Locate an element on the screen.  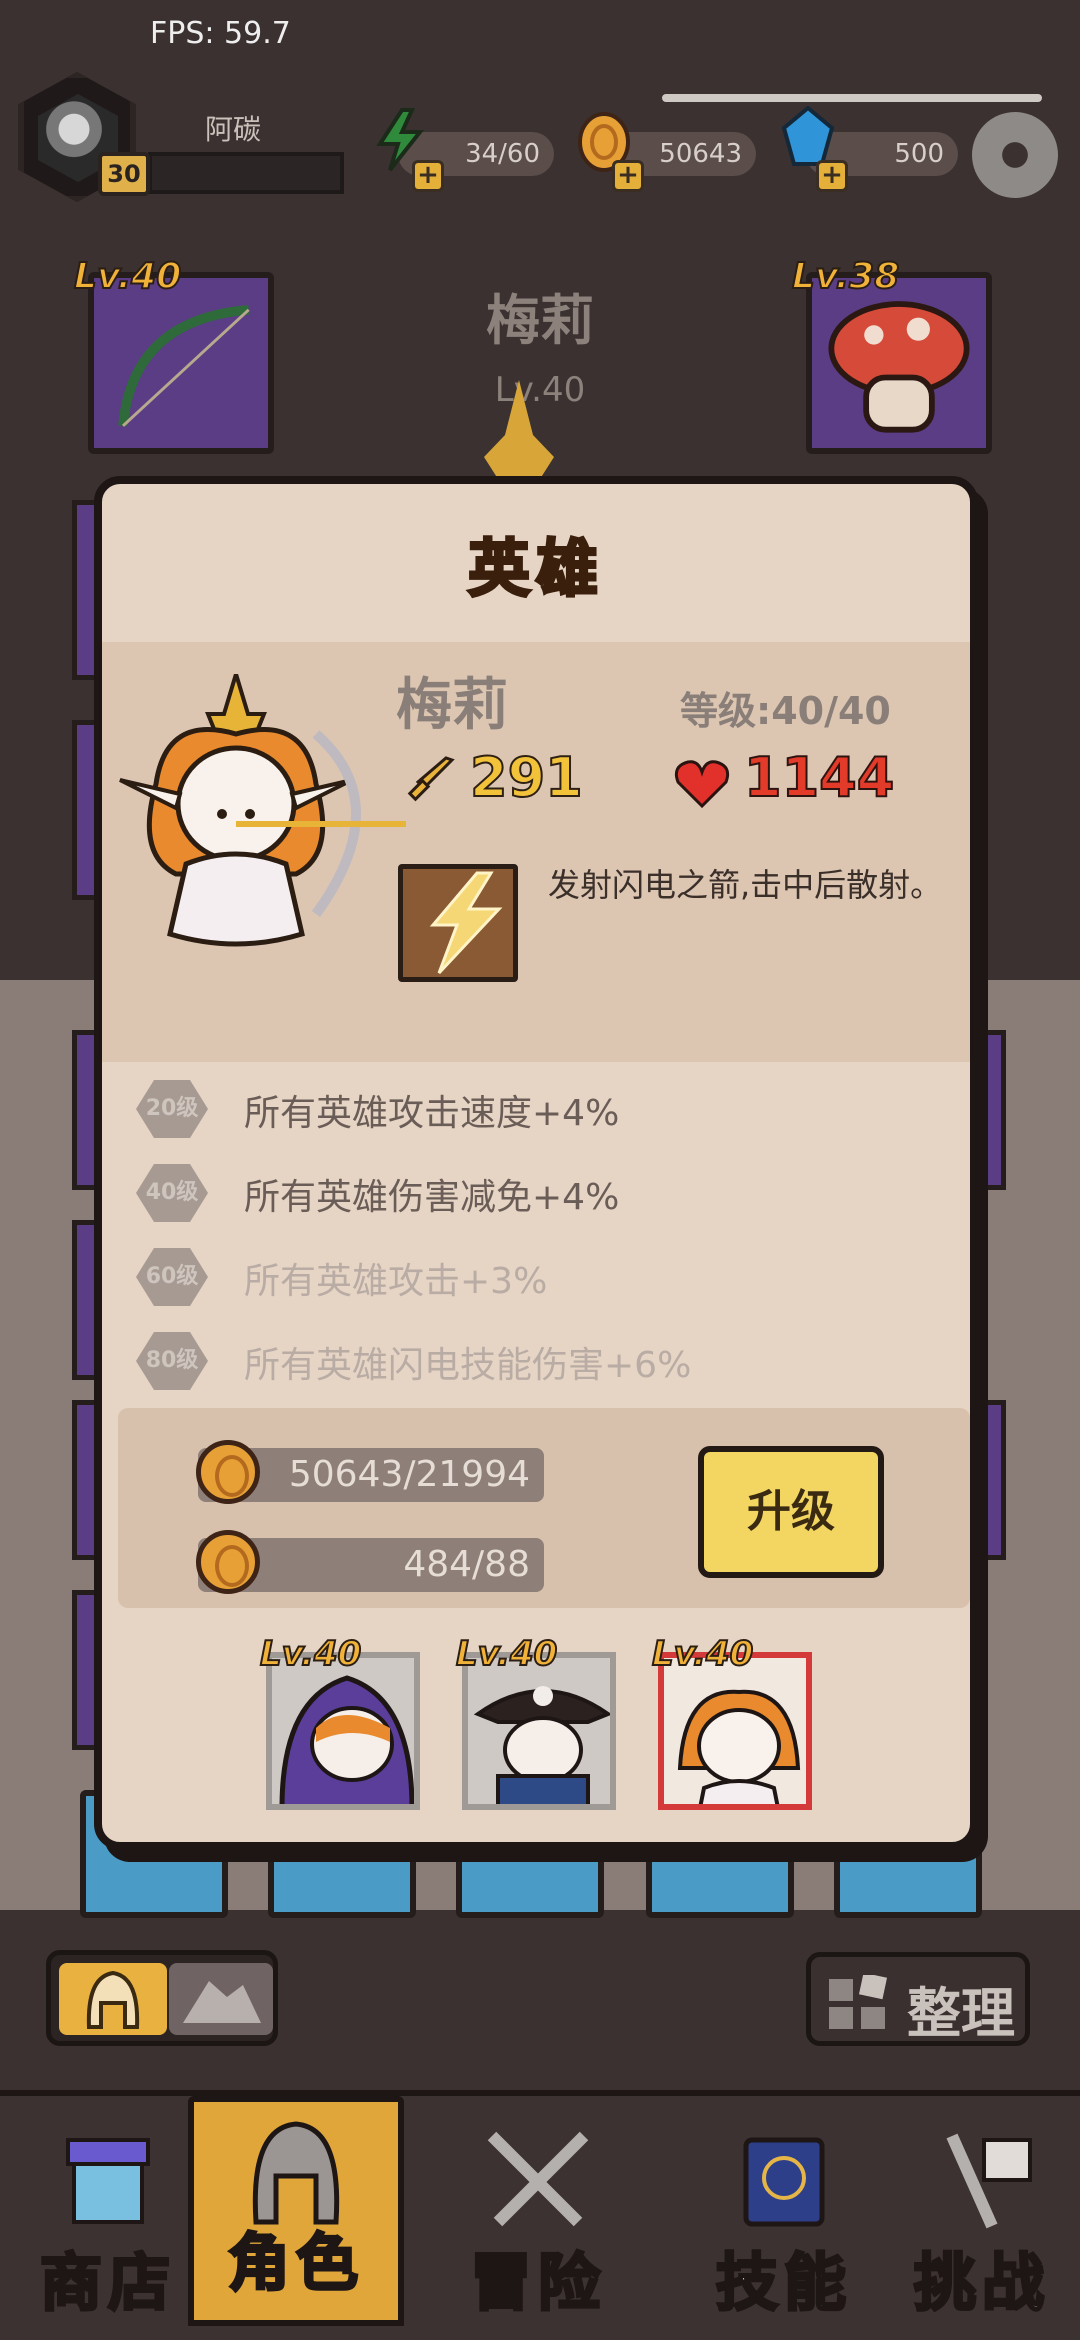
bonus-text: 所有英雄伤害减免+4% is located at coordinates (432, 1197).